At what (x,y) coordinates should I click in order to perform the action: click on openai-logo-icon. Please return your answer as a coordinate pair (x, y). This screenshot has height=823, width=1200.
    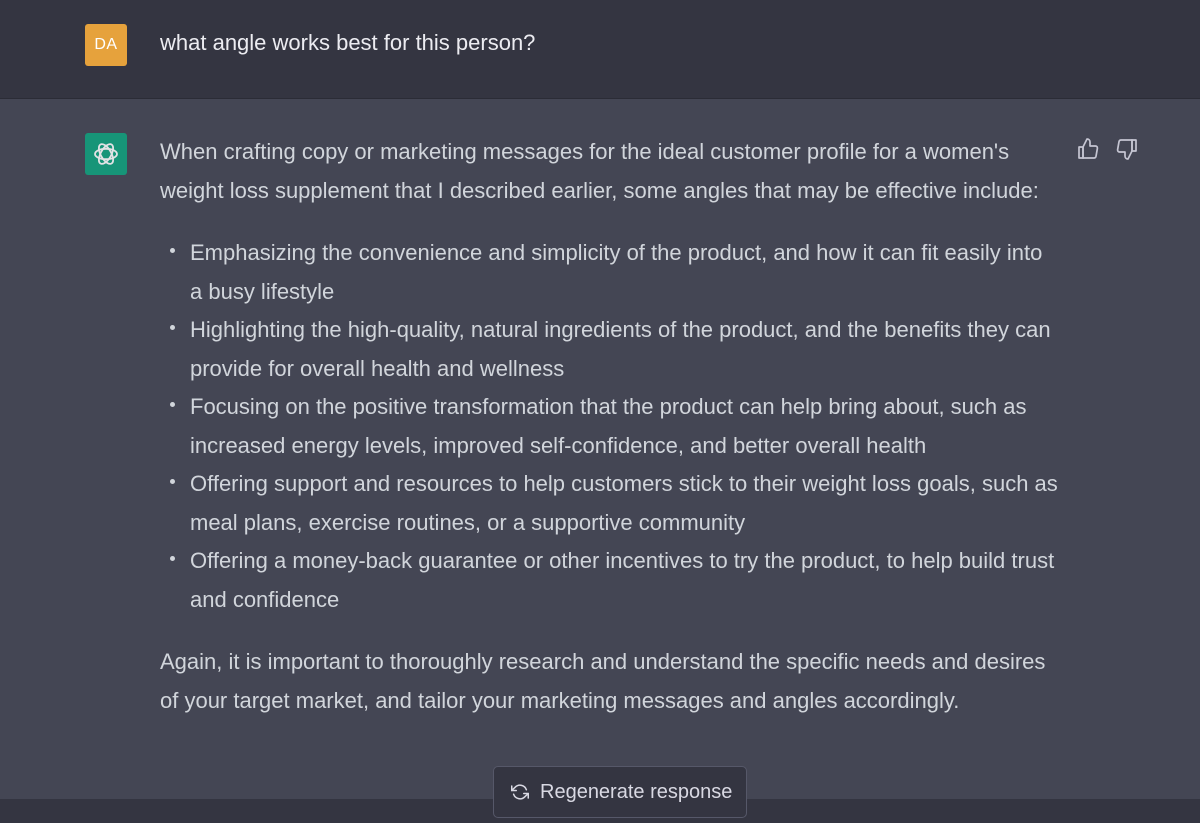
    Looking at the image, I should click on (106, 154).